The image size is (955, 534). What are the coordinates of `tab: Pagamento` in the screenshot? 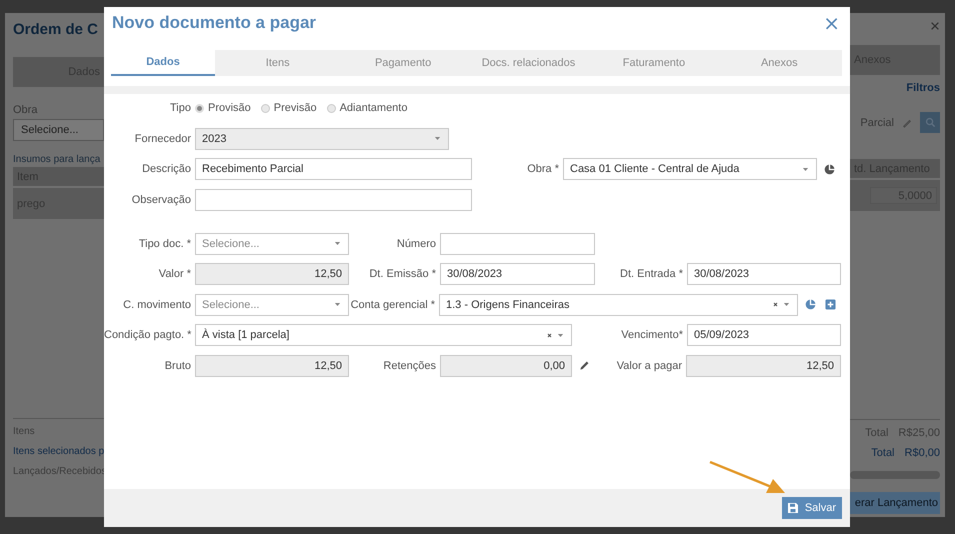 It's located at (403, 63).